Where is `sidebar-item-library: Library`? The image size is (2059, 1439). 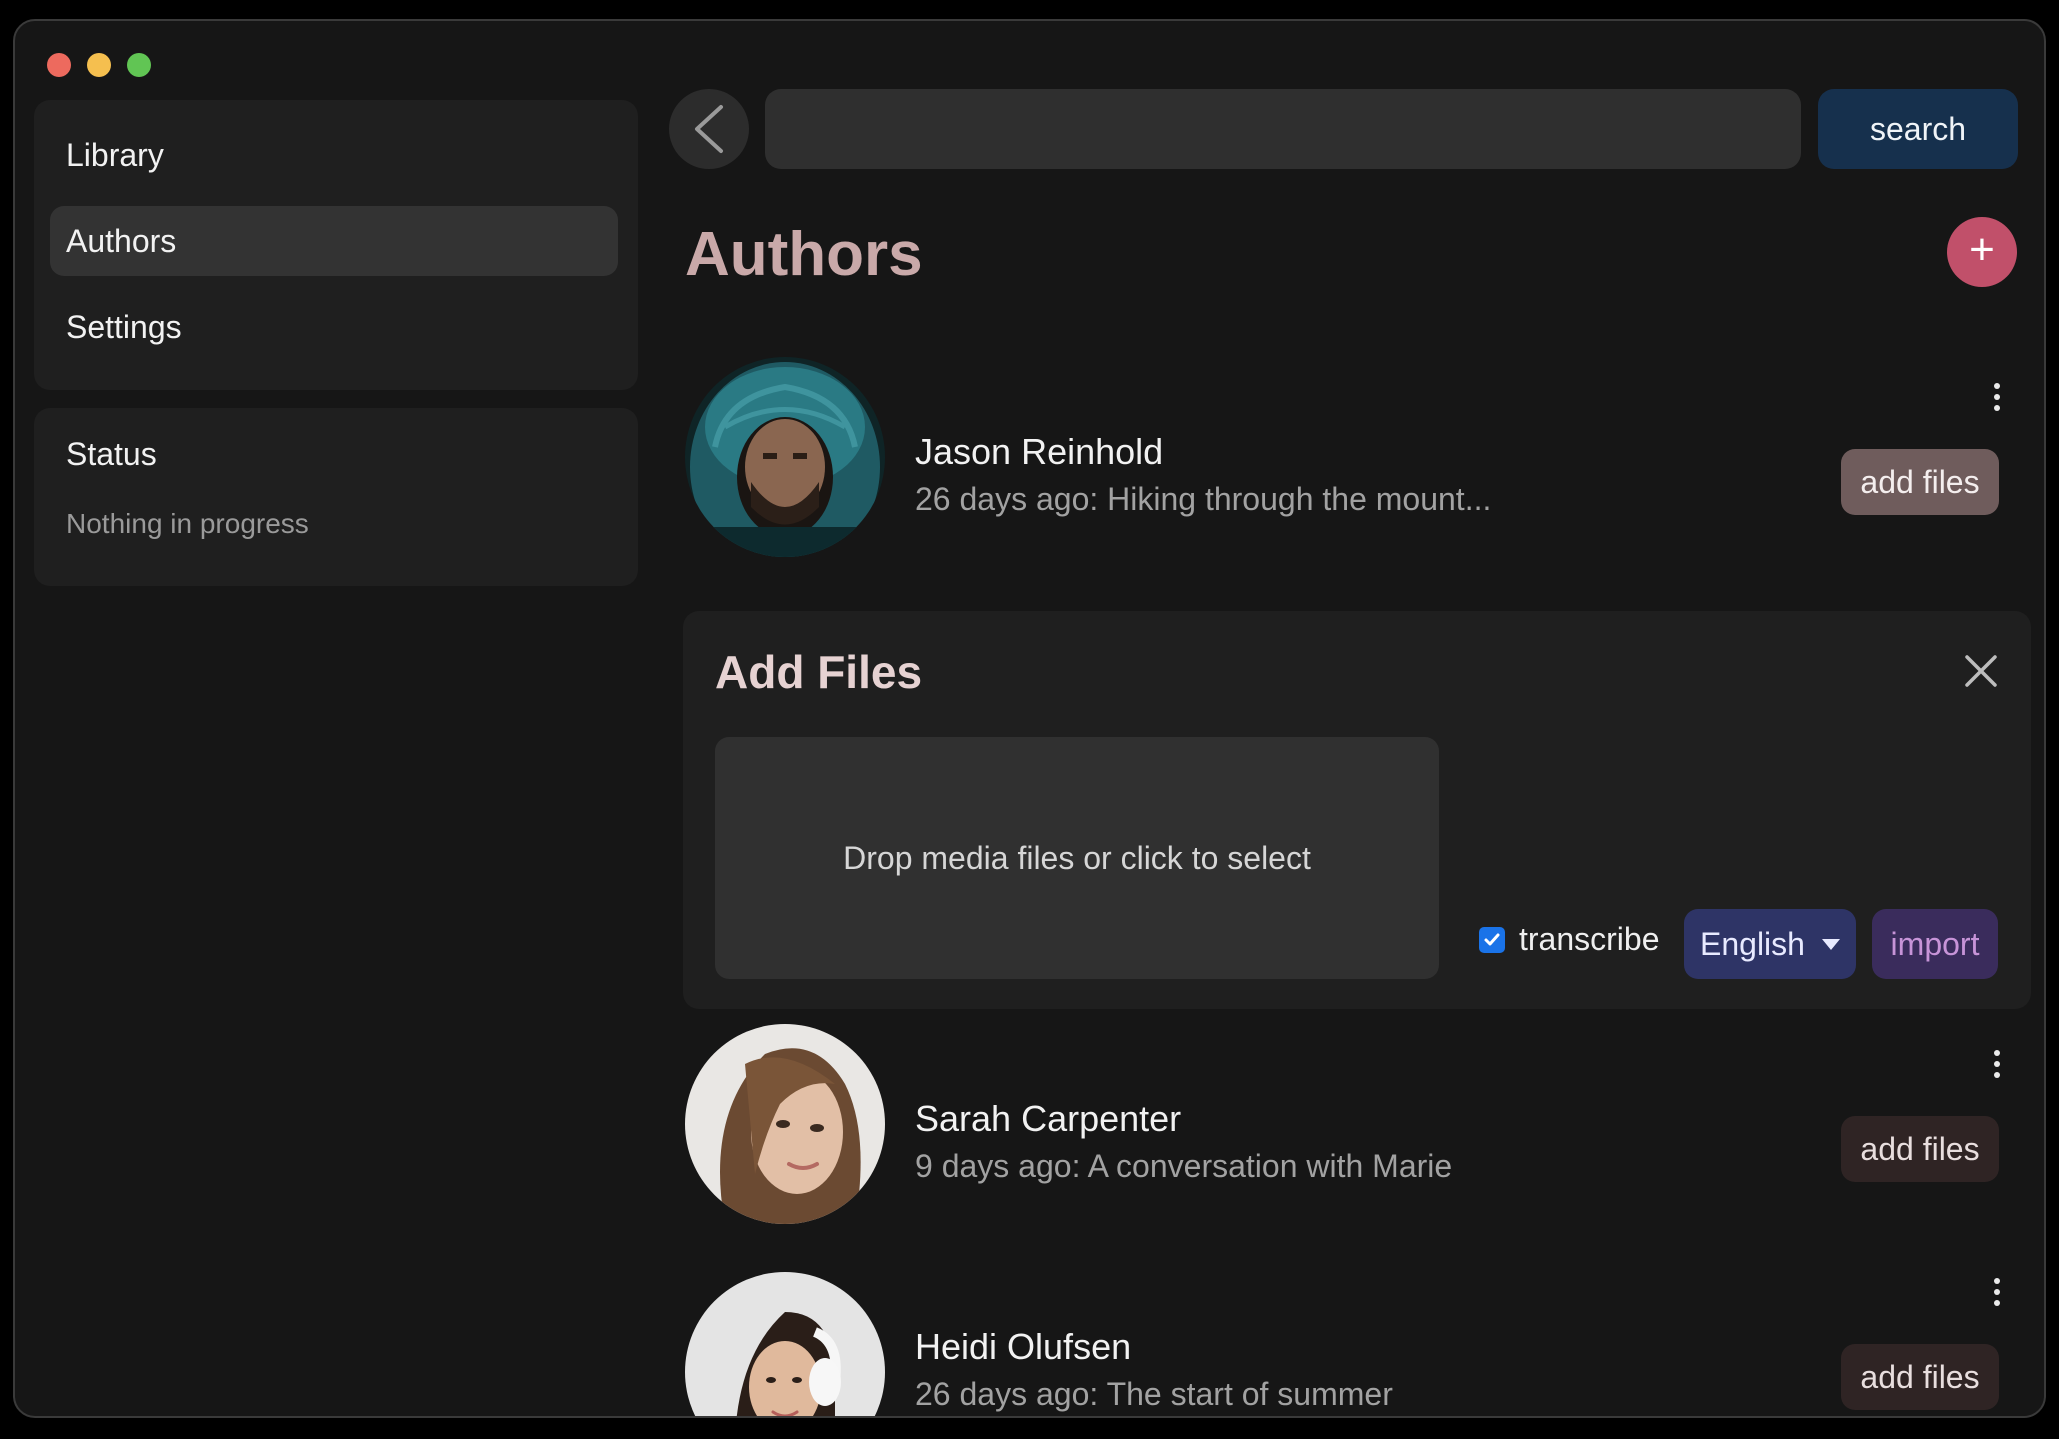
sidebar-item-library: Library is located at coordinates (334, 155).